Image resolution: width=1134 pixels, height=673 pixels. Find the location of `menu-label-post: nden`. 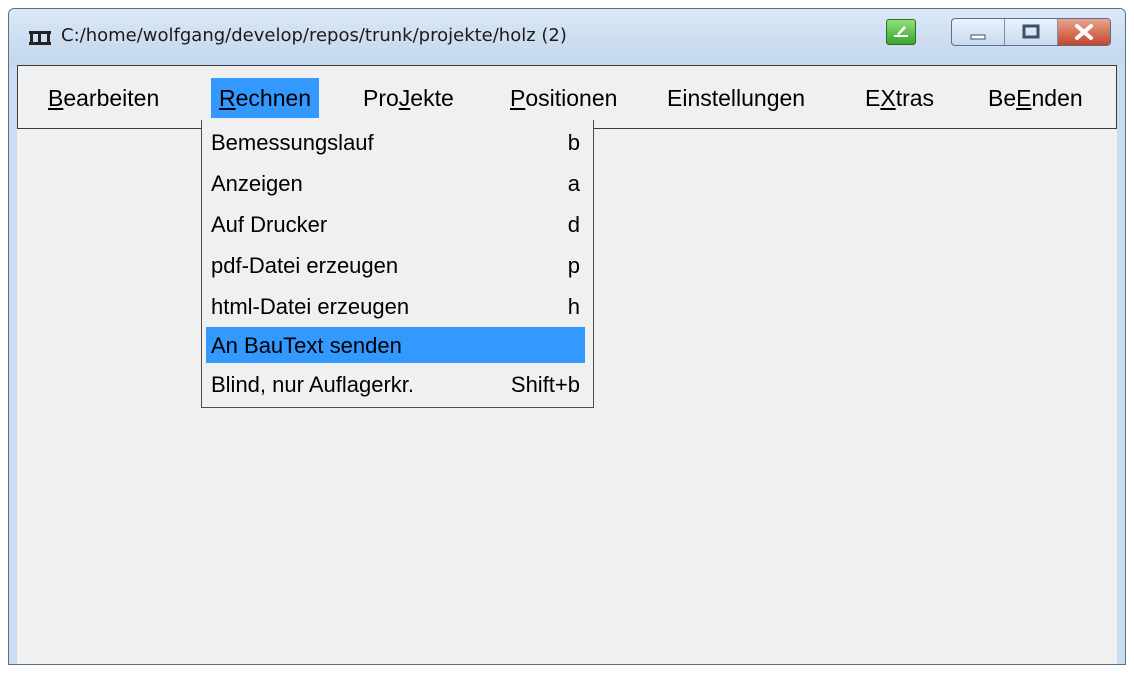

menu-label-post: nden is located at coordinates (1057, 98).